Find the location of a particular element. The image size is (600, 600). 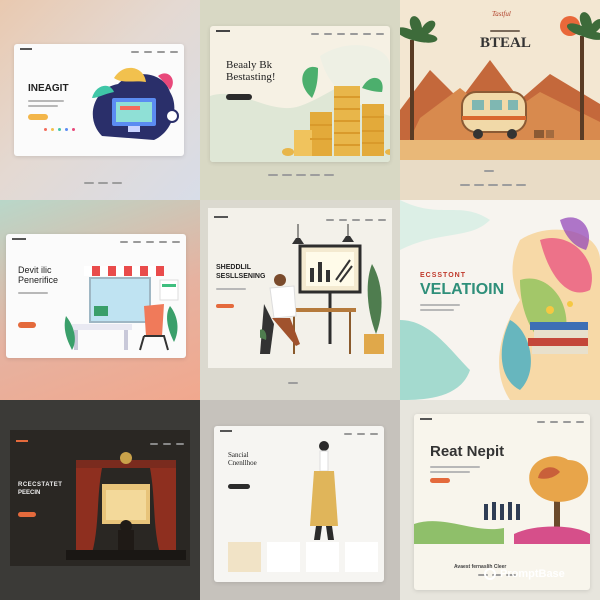

landing-page-mockup: RCECSTATET PEECIN is located at coordinates (100, 498).